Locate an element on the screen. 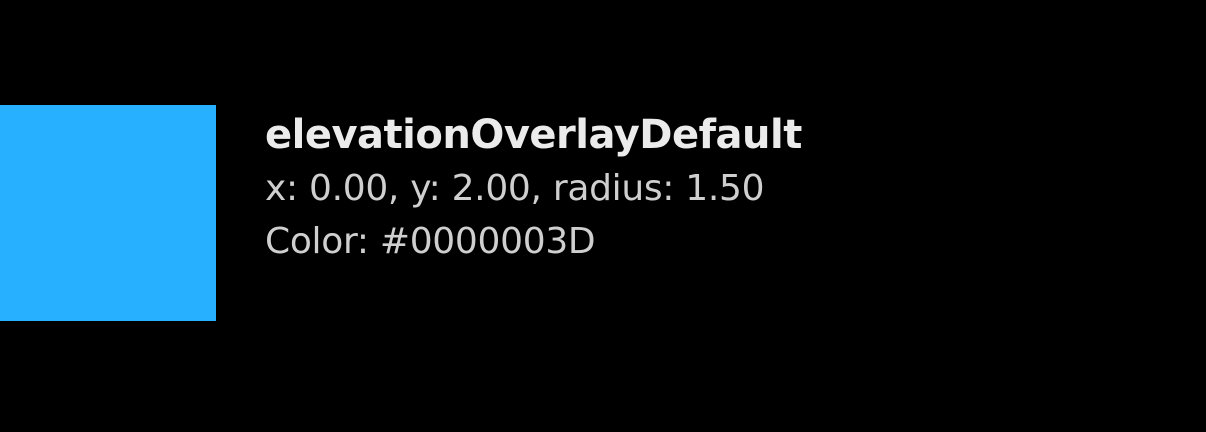 The height and width of the screenshot is (432, 1206). shadow-color: Color: #0000003D is located at coordinates (430, 241).